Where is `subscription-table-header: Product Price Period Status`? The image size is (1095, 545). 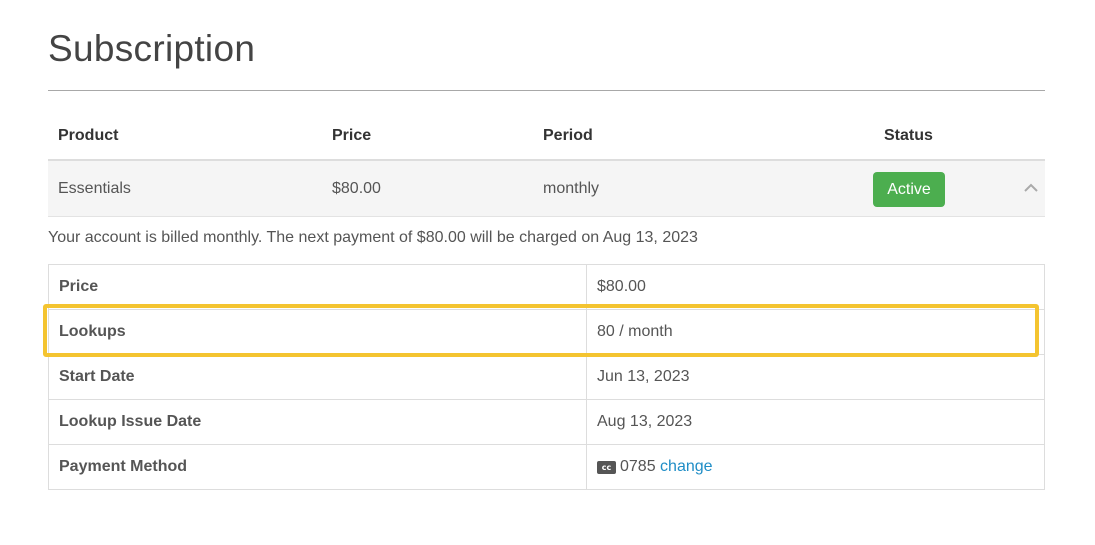 subscription-table-header: Product Price Period Status is located at coordinates (546, 136).